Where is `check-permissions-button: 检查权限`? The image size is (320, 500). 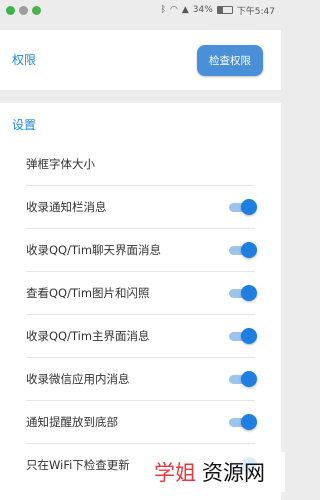
check-permissions-button: 检查权限 is located at coordinates (230, 60).